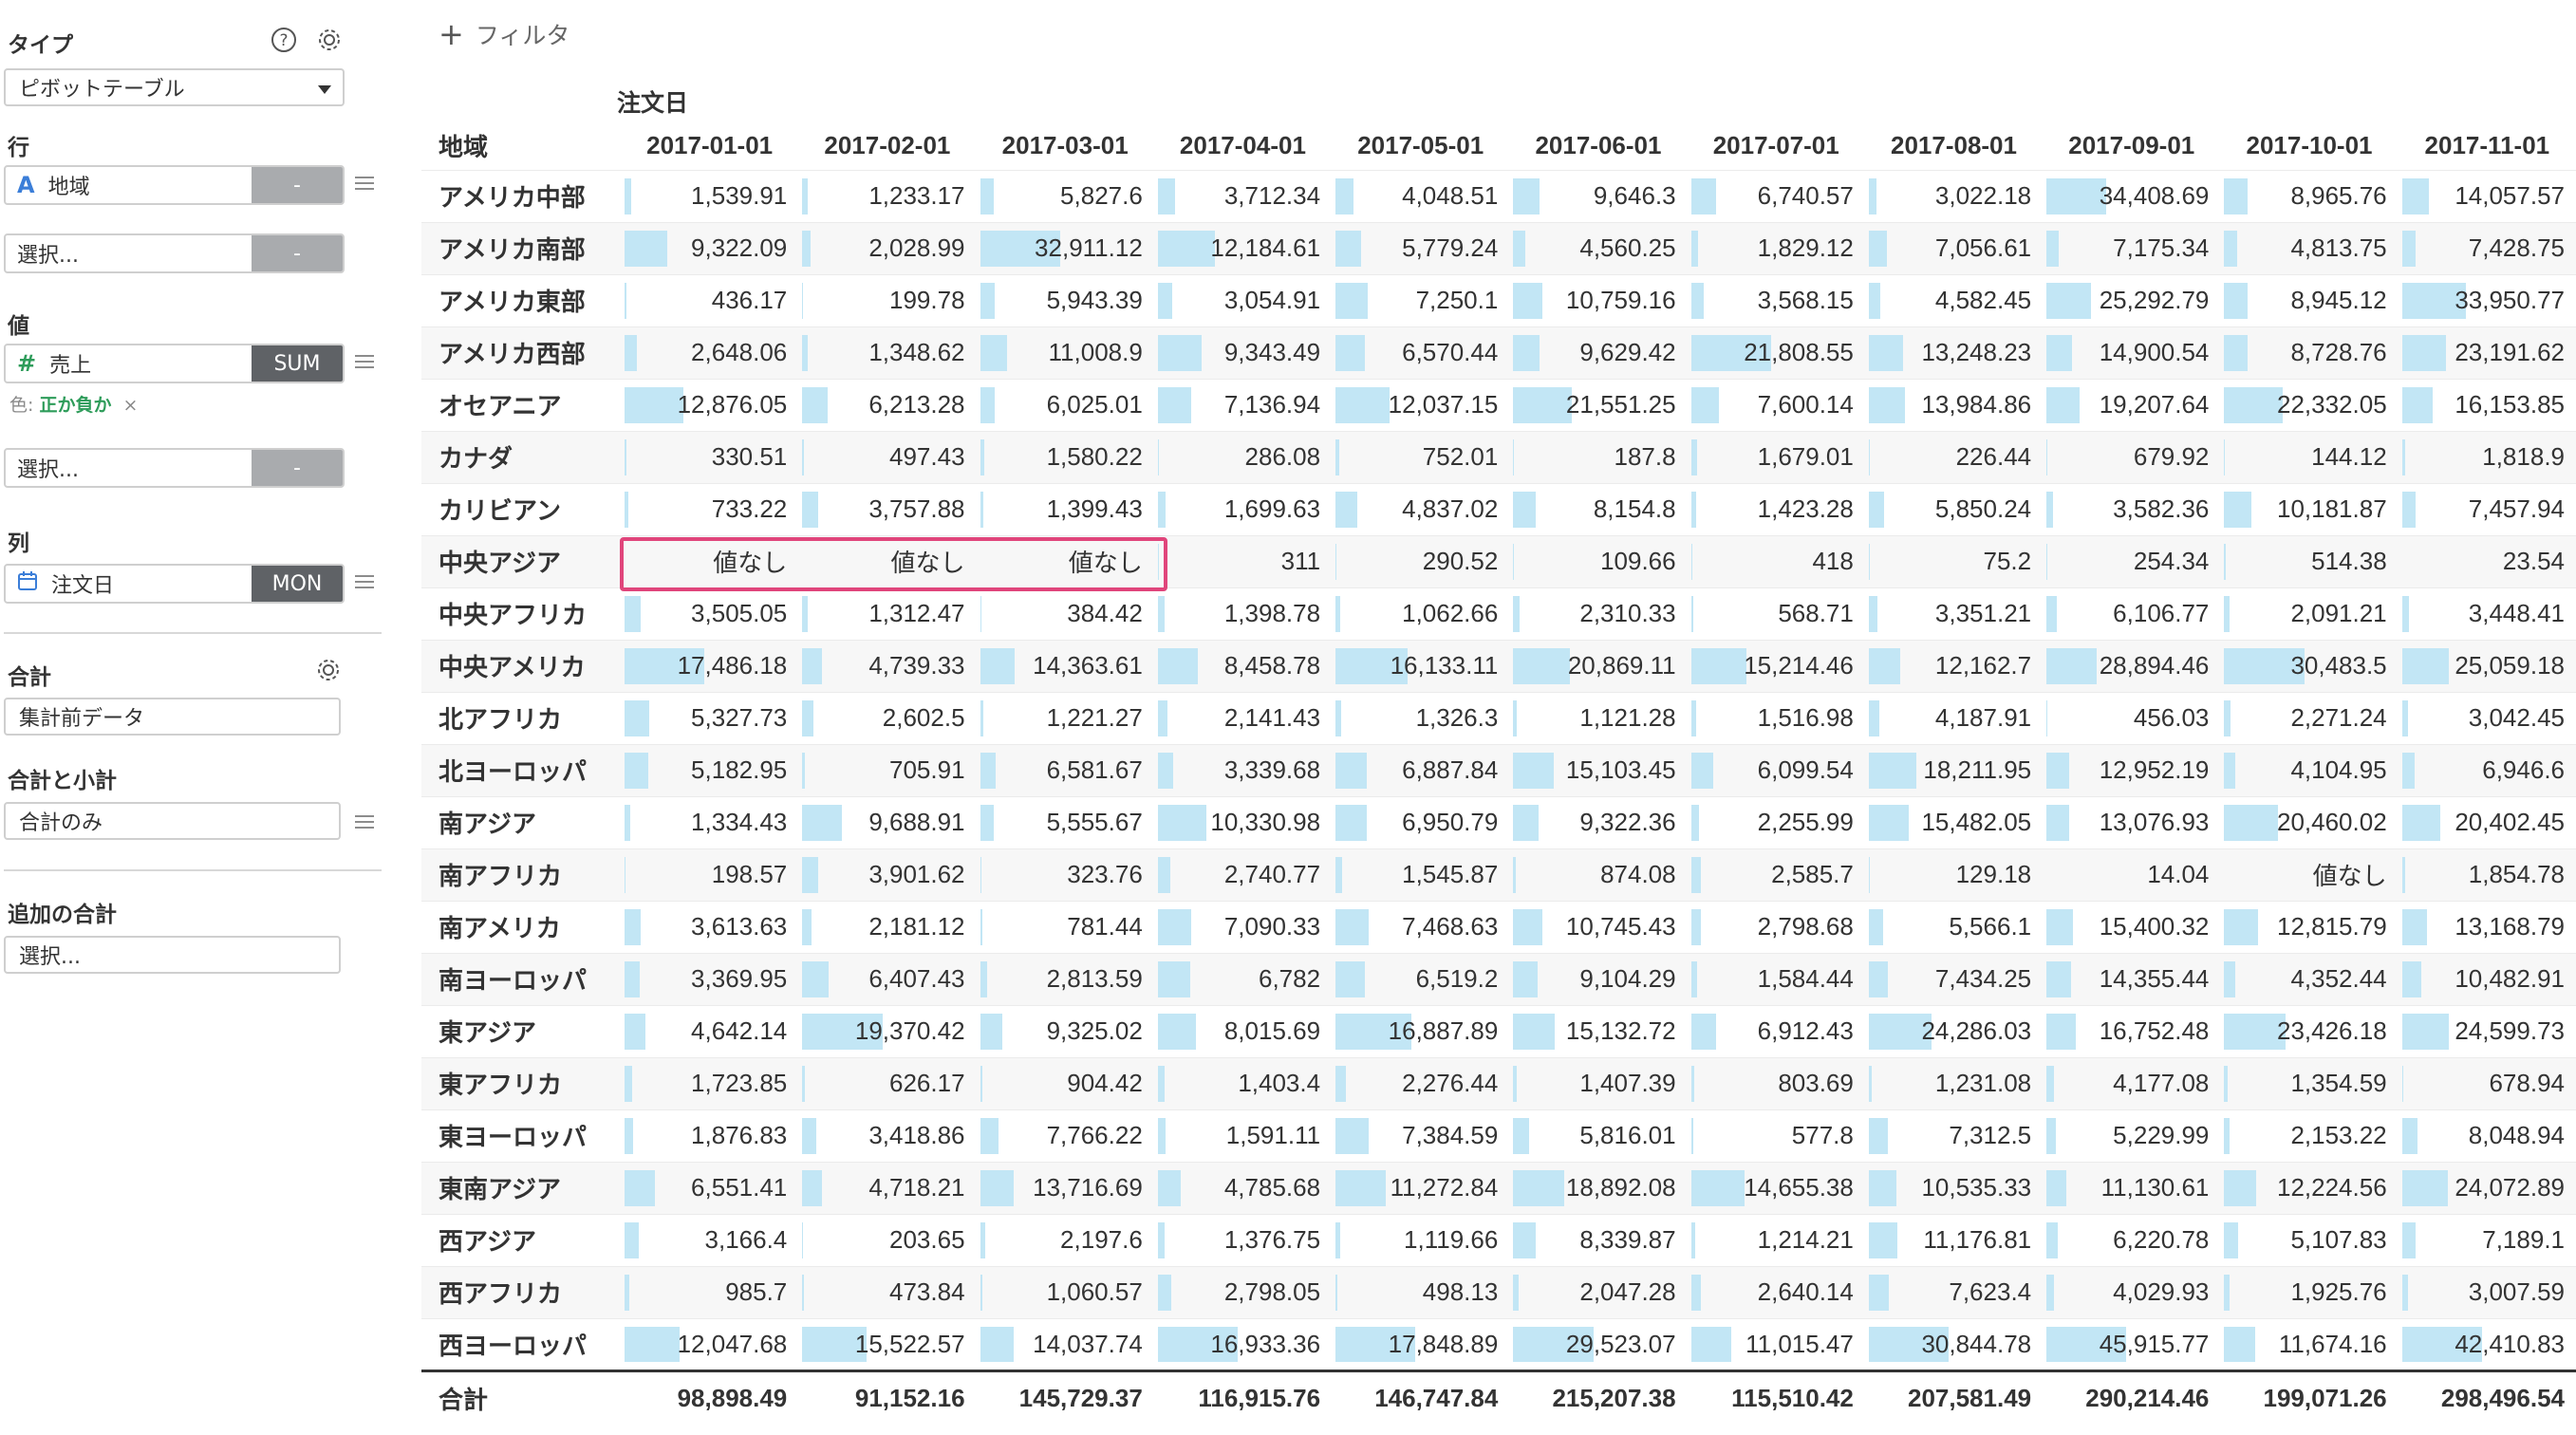  I want to click on table-cell: 226.44, so click(1954, 457).